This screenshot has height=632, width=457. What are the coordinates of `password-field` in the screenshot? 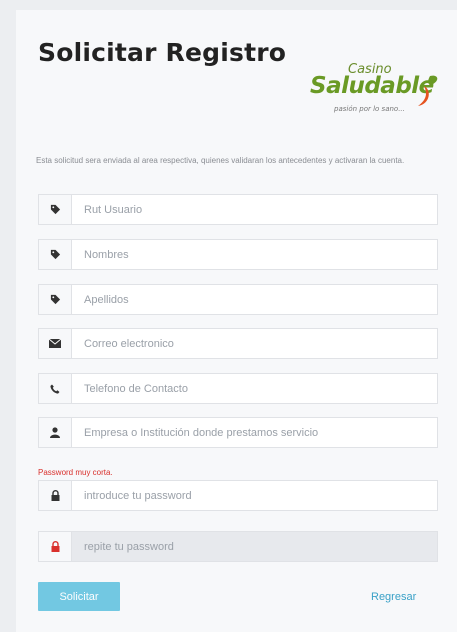 It's located at (238, 495).